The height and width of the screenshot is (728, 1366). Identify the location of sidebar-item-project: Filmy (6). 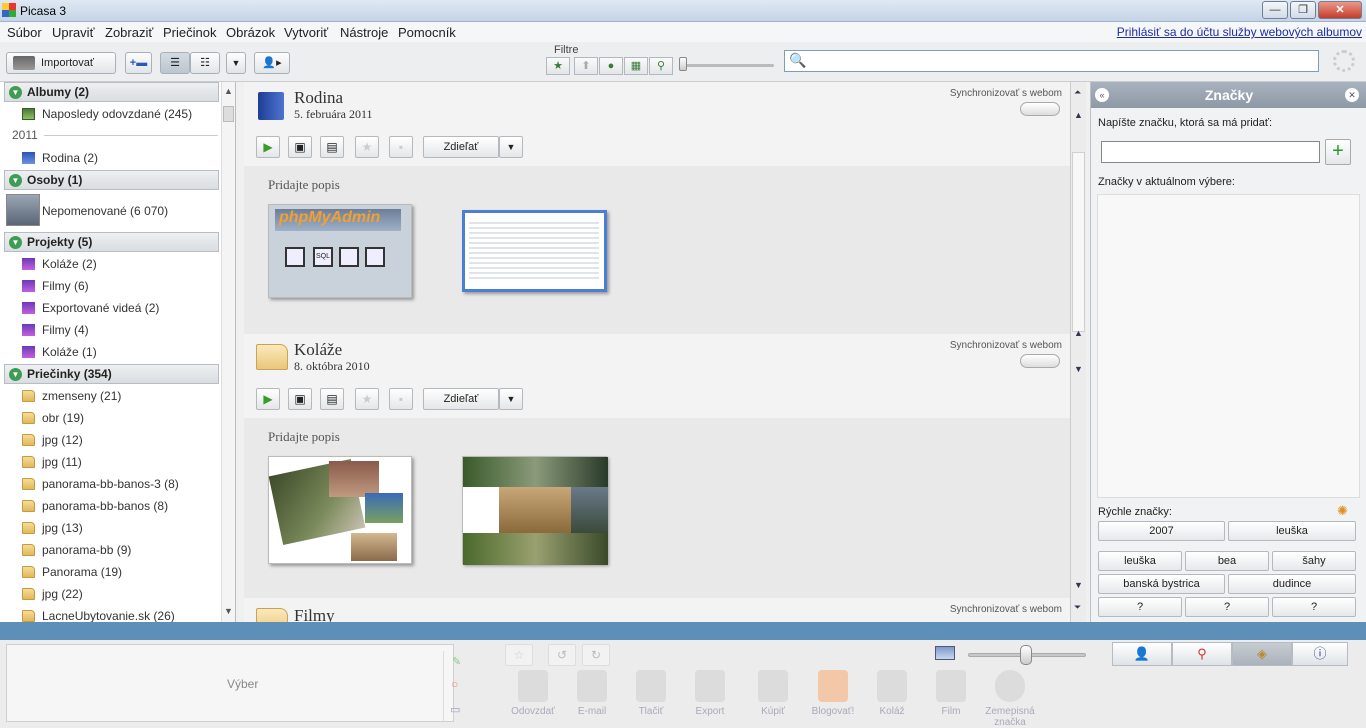
(55, 286).